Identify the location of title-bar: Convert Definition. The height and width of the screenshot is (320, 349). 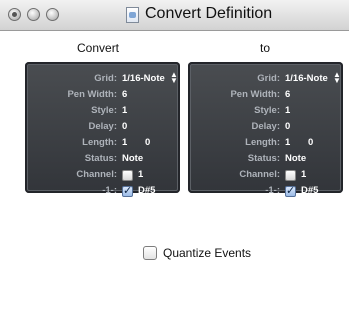
(174, 15).